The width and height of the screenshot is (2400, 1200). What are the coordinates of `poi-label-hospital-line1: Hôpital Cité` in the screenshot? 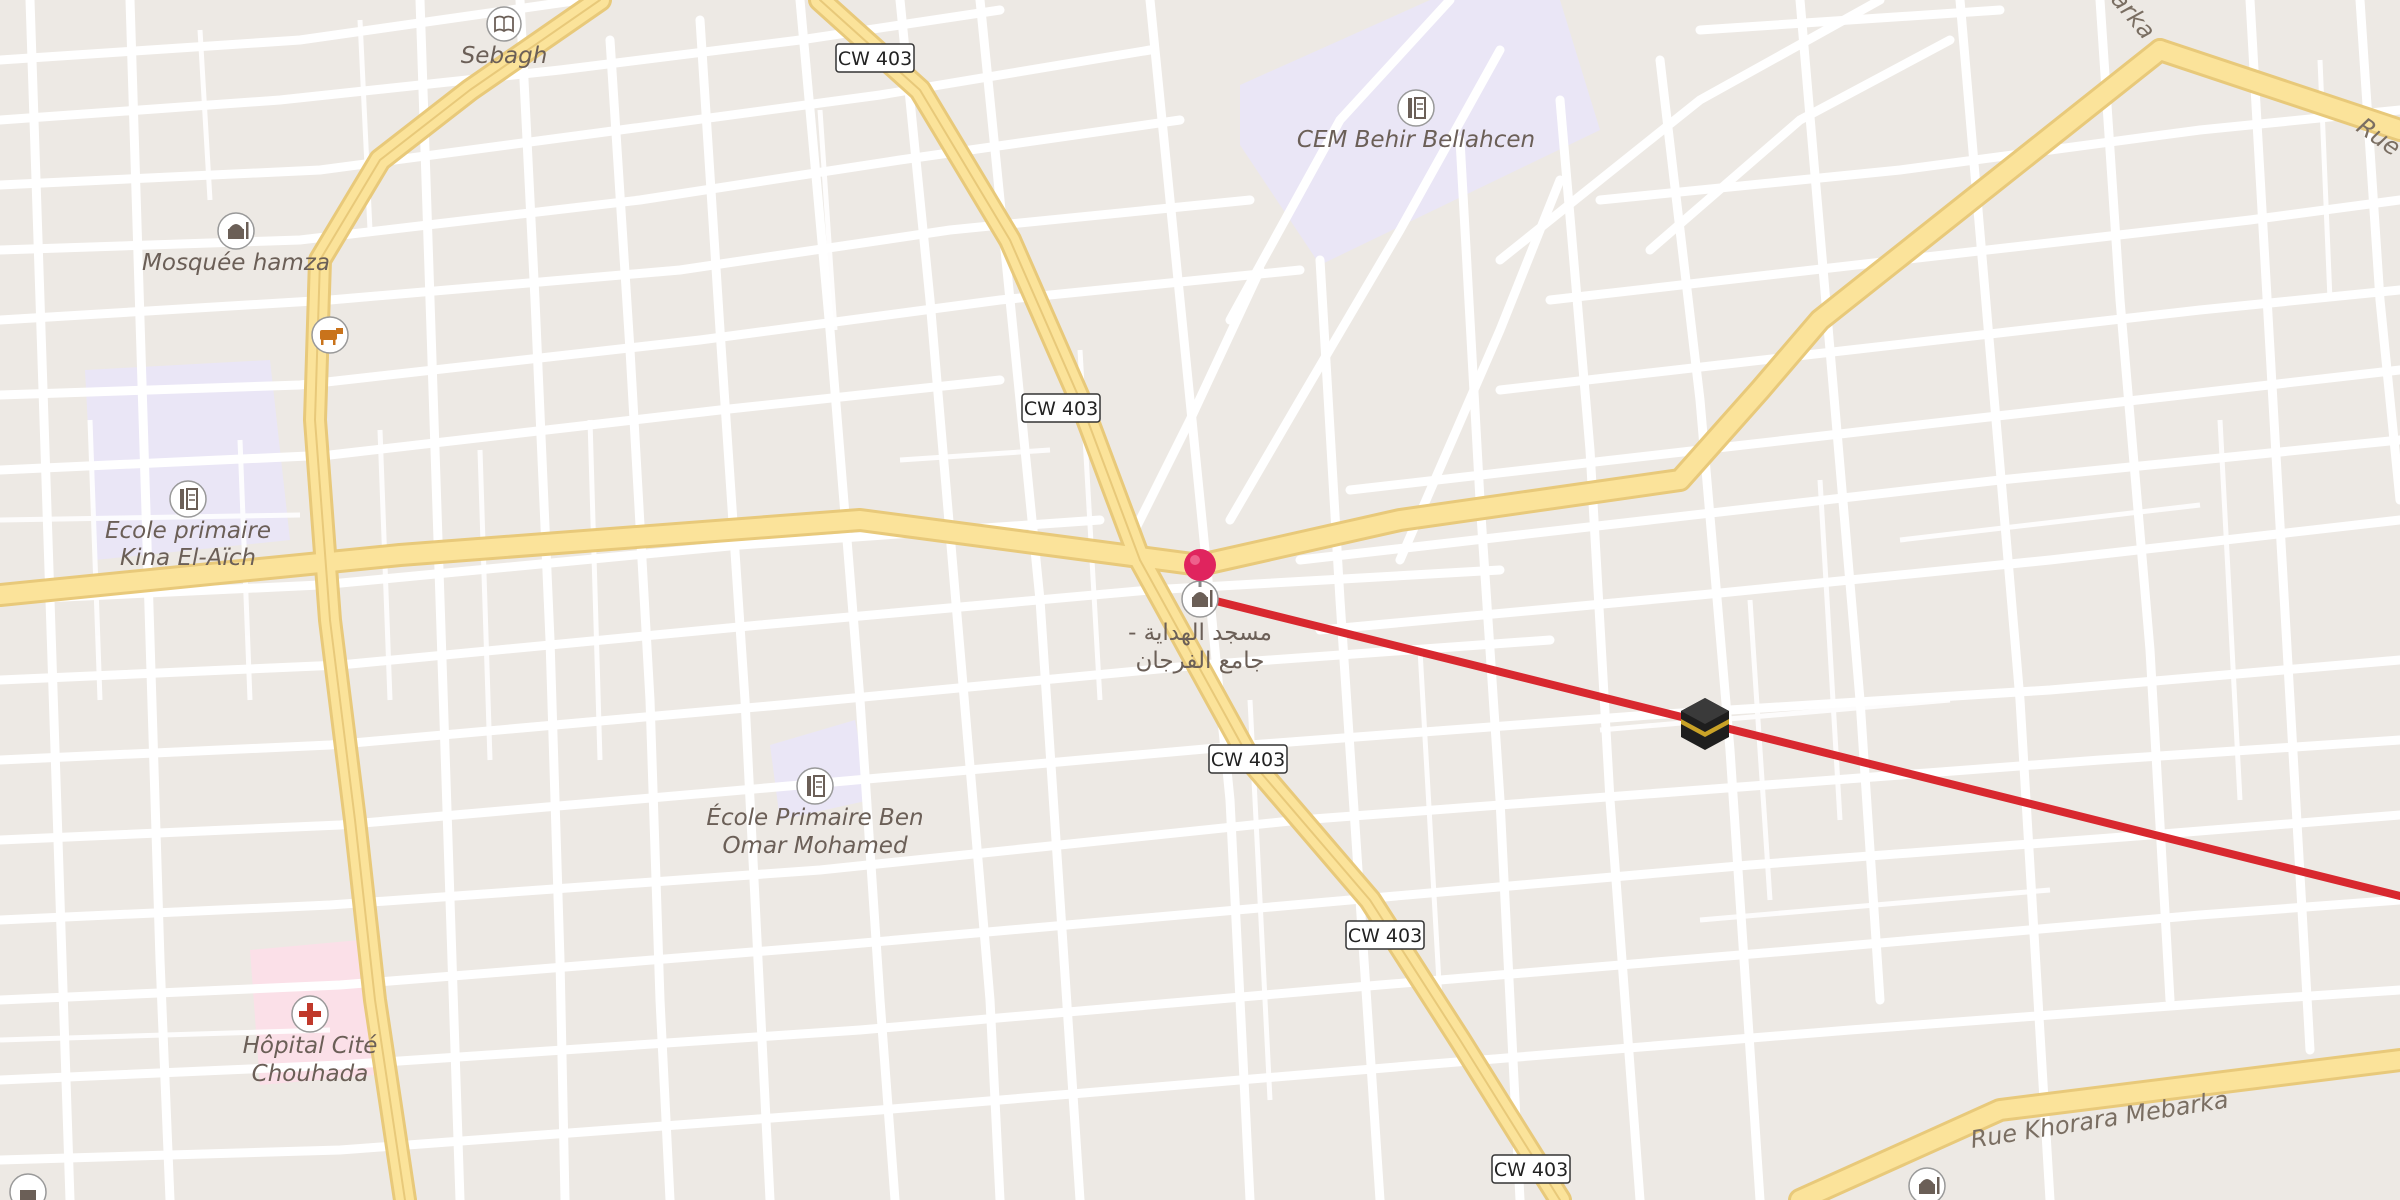 It's located at (310, 1046).